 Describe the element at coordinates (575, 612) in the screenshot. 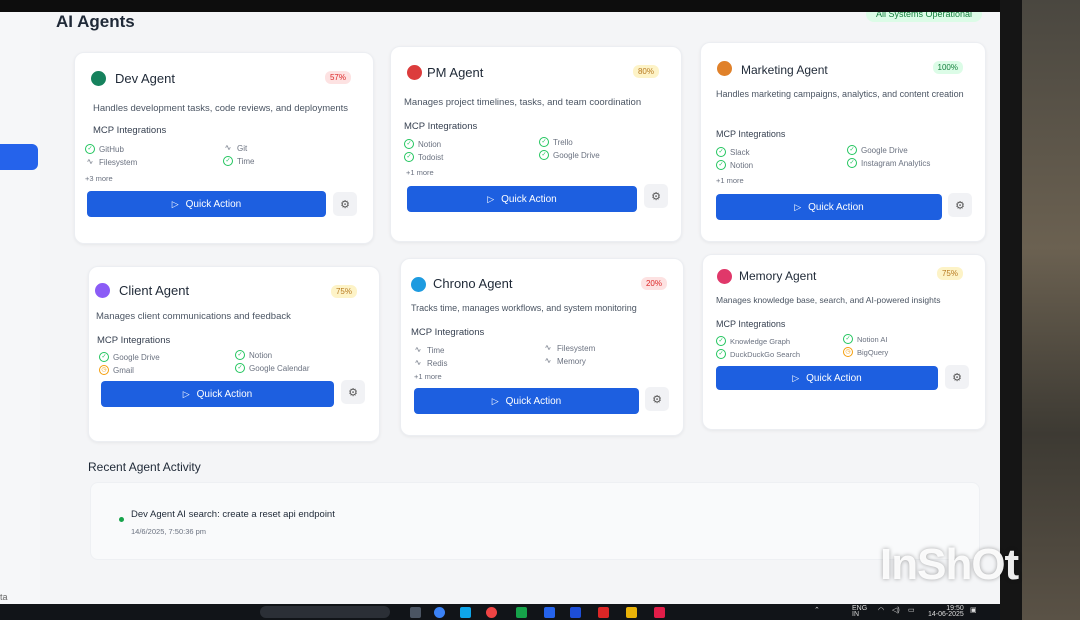

I see `vscode-icon` at that location.